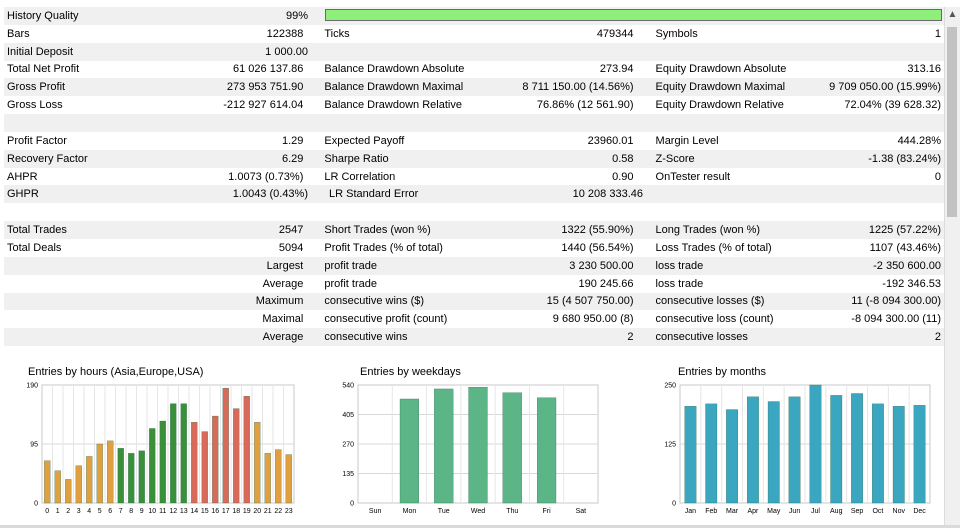  I want to click on x-tick-label: 5, so click(100, 511).